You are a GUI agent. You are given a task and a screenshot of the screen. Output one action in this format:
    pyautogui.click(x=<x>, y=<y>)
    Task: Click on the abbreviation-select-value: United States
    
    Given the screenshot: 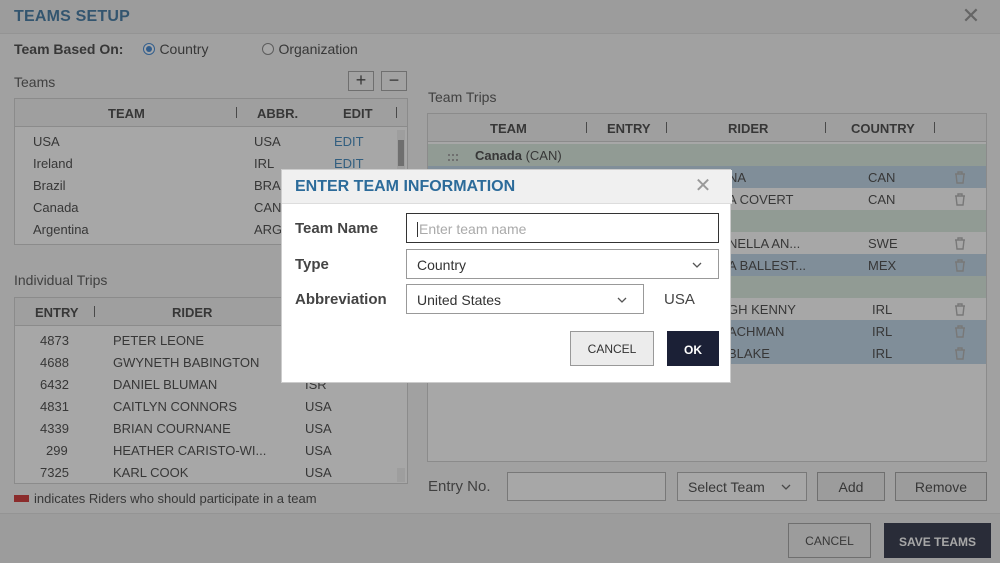 What is the action you would take?
    pyautogui.click(x=459, y=300)
    